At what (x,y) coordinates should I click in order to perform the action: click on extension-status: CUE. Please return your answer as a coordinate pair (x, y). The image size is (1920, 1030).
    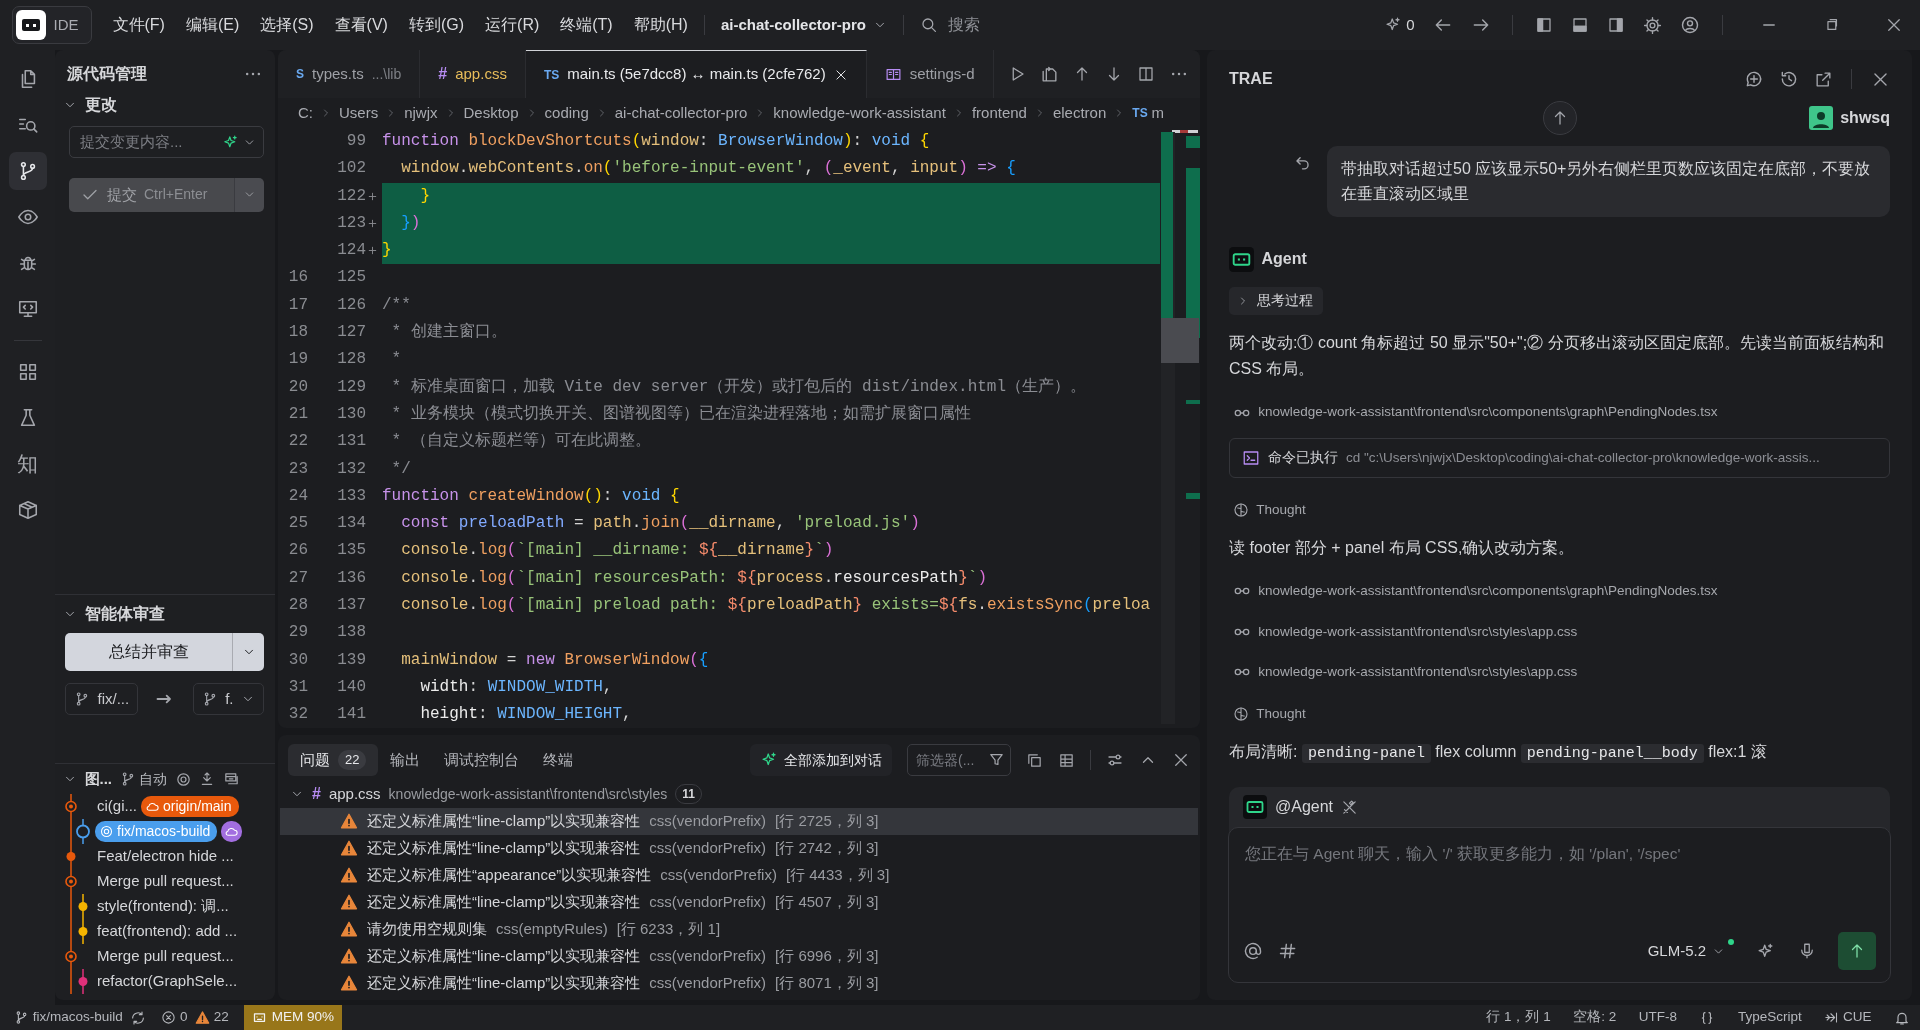
    Looking at the image, I should click on (1848, 1017).